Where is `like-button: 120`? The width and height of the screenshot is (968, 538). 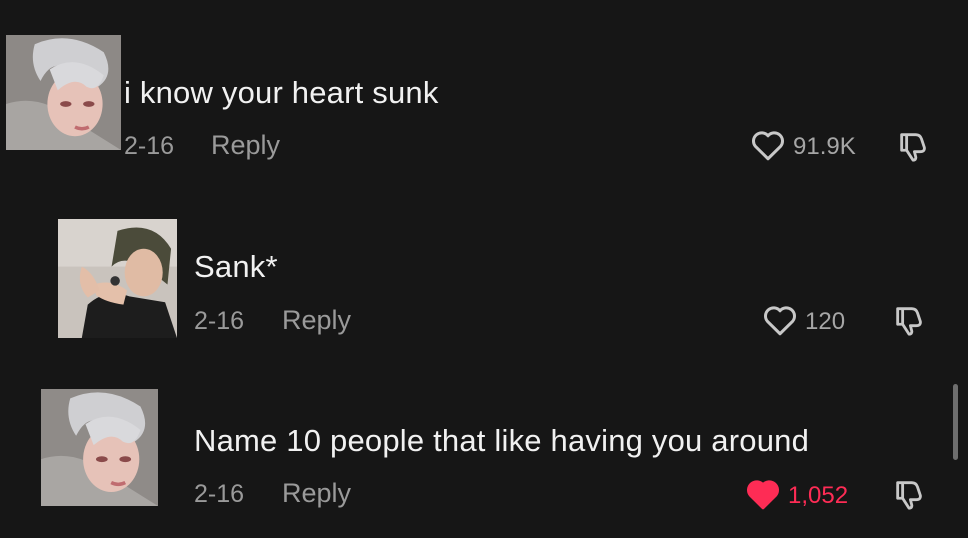 like-button: 120 is located at coordinates (803, 322).